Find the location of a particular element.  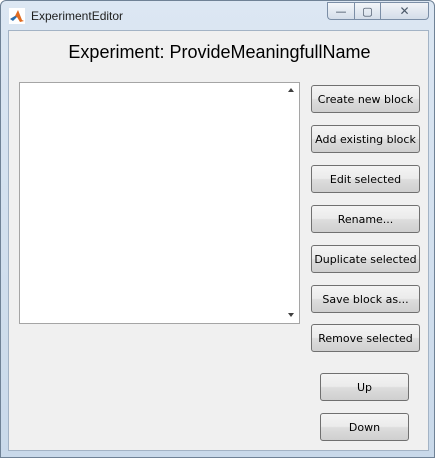

window-caption-buttons: — ▢ ✕ is located at coordinates (378, 11).